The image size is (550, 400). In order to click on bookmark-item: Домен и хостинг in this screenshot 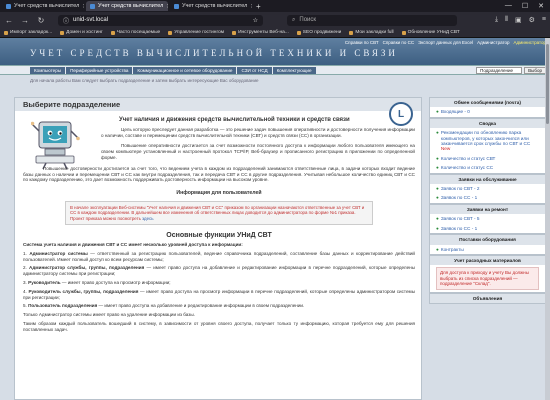, I will do `click(81, 32)`.